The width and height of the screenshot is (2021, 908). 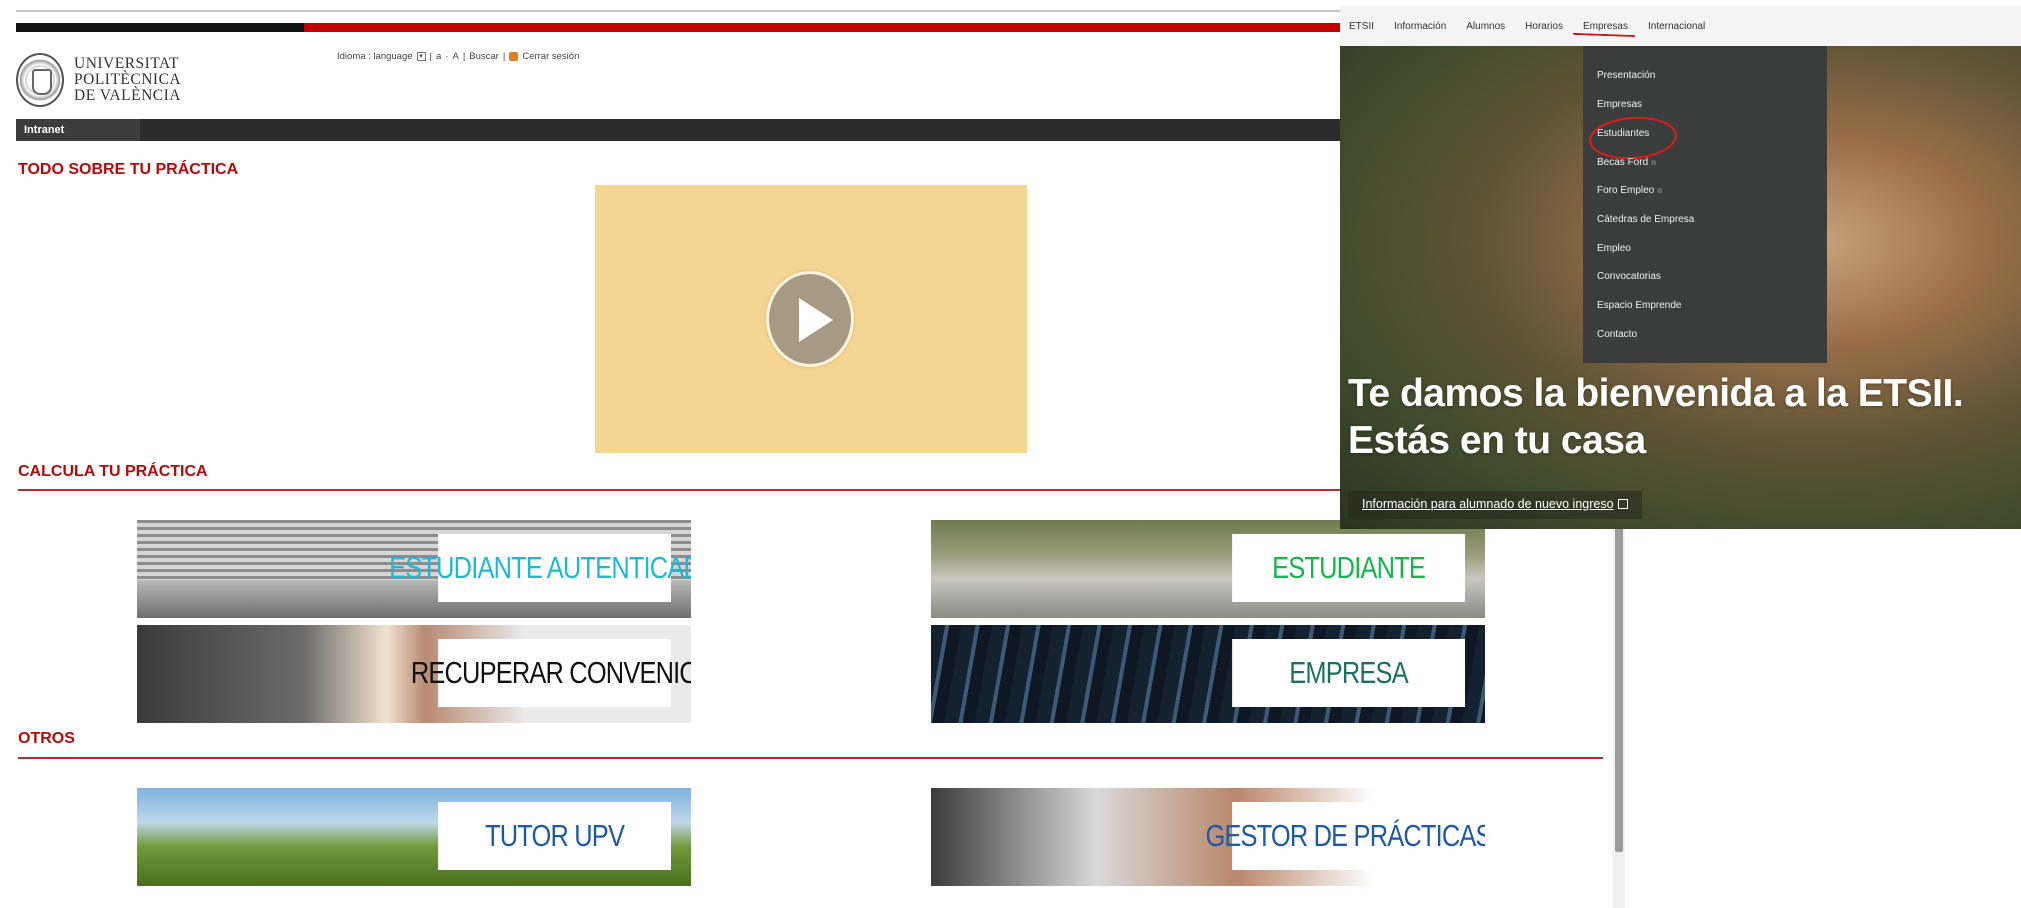 I want to click on logo-line-1: UNIVERSITAT, so click(x=127, y=63).